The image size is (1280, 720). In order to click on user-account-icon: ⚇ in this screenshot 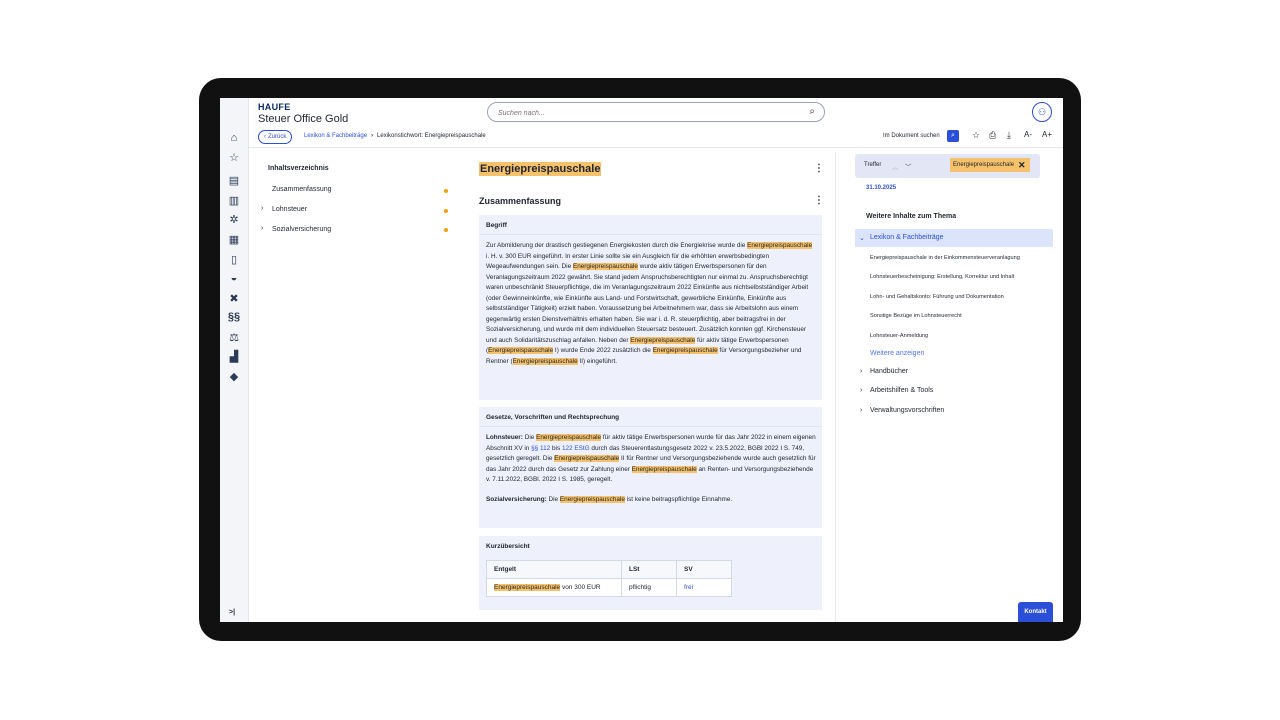, I will do `click(1042, 112)`.